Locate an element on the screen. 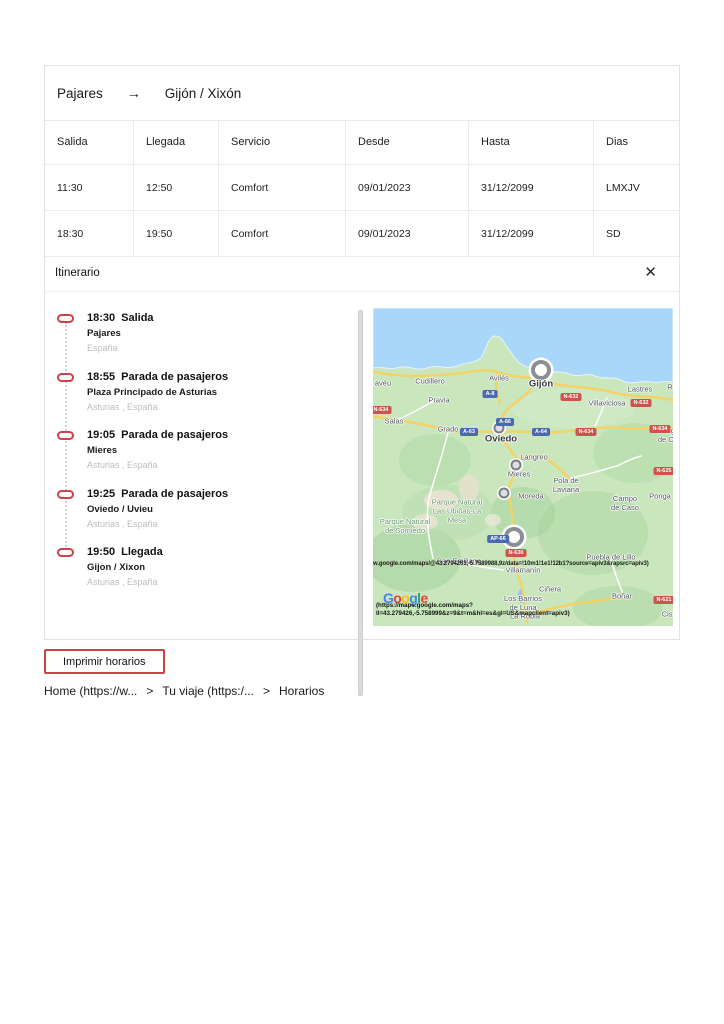 The width and height of the screenshot is (724, 1024). table-cell: 12:50 is located at coordinates (176, 187).